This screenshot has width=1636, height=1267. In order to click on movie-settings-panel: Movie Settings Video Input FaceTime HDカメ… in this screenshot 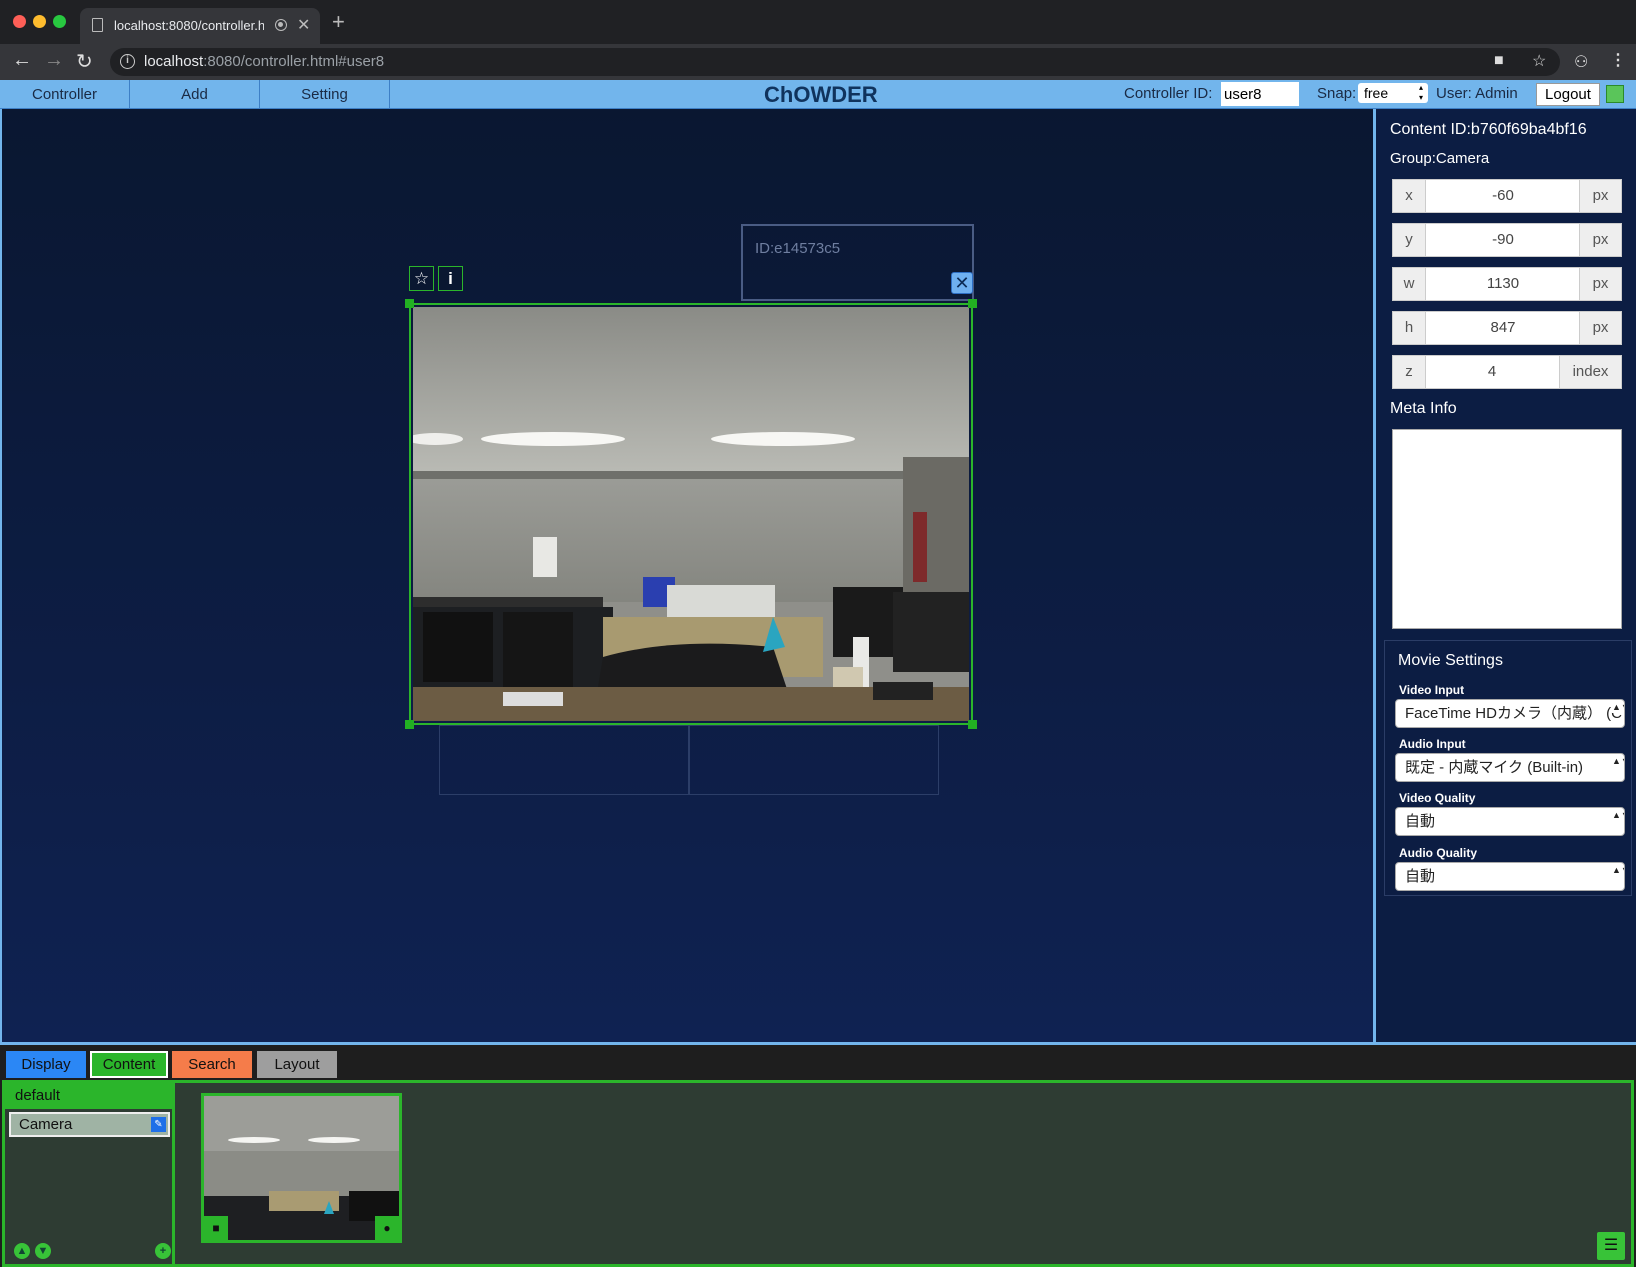, I will do `click(1508, 768)`.